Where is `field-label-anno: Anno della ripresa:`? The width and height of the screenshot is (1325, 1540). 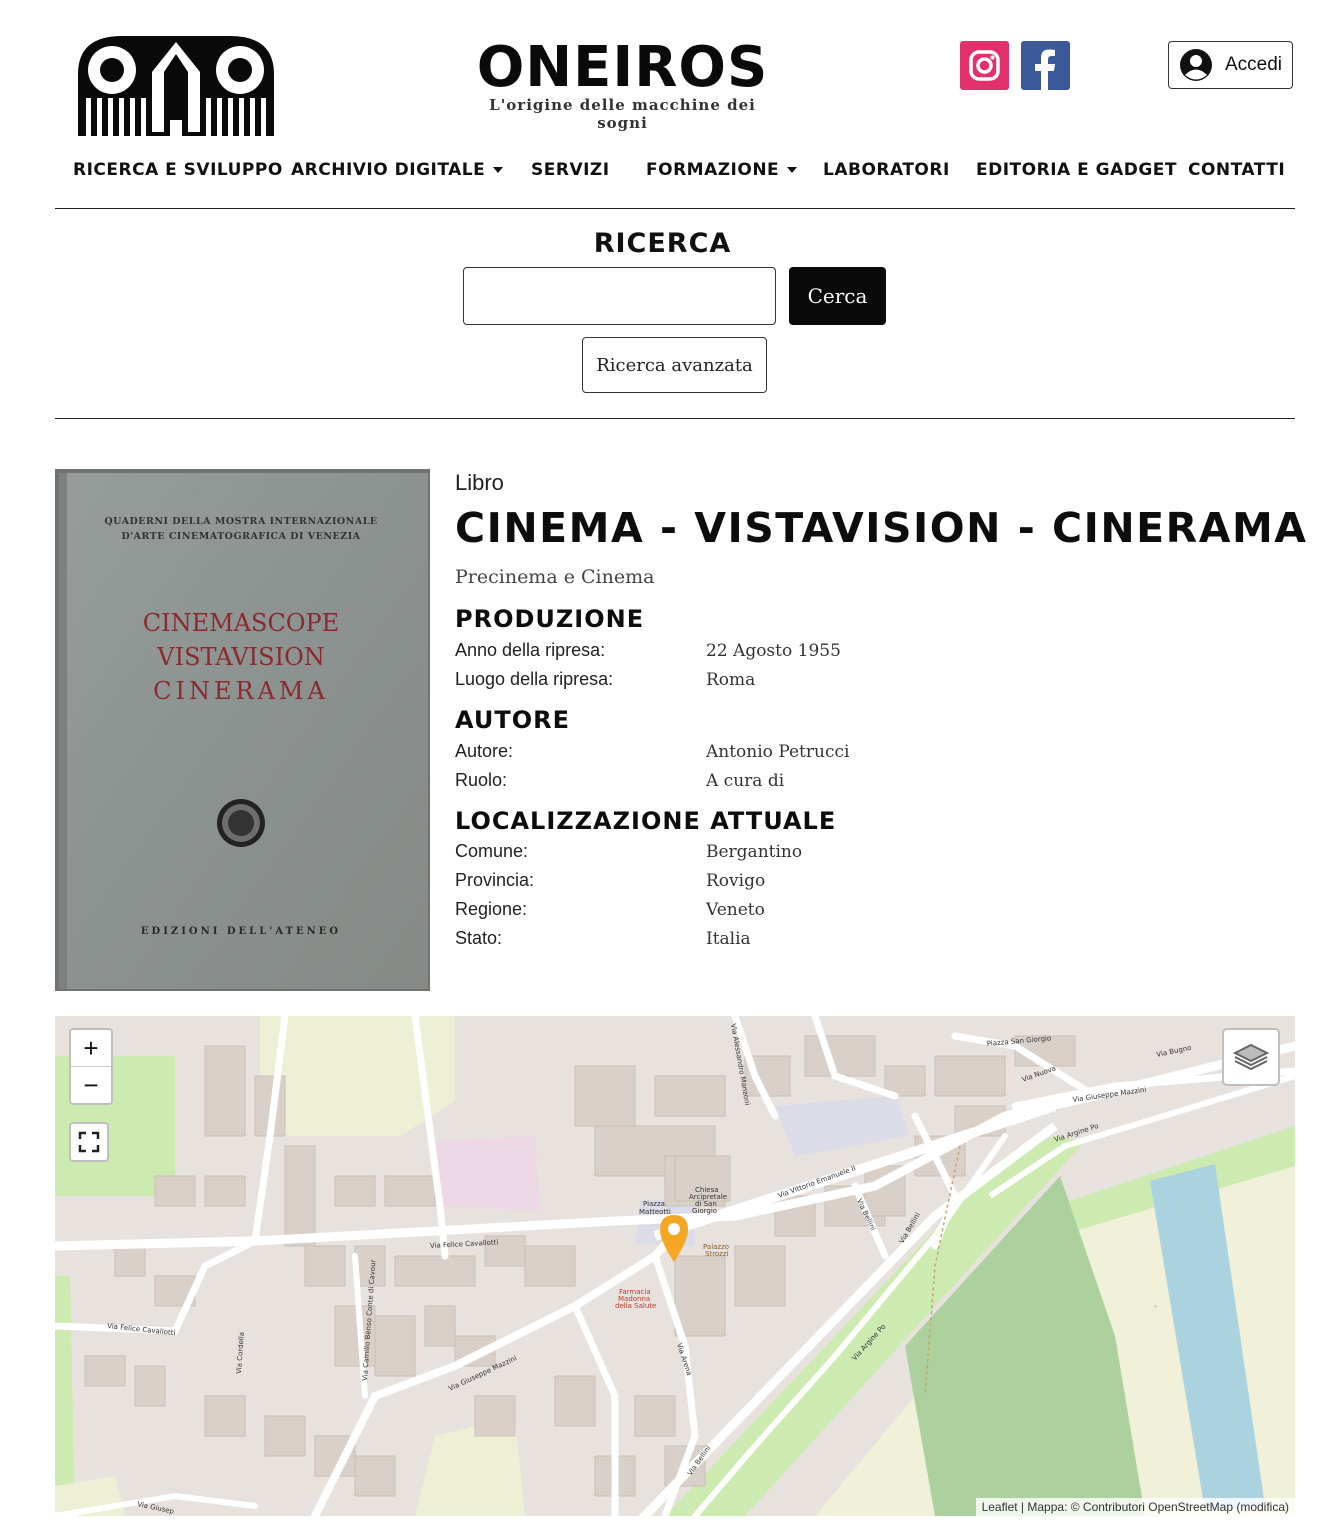
field-label-anno: Anno della ripresa: is located at coordinates (530, 650).